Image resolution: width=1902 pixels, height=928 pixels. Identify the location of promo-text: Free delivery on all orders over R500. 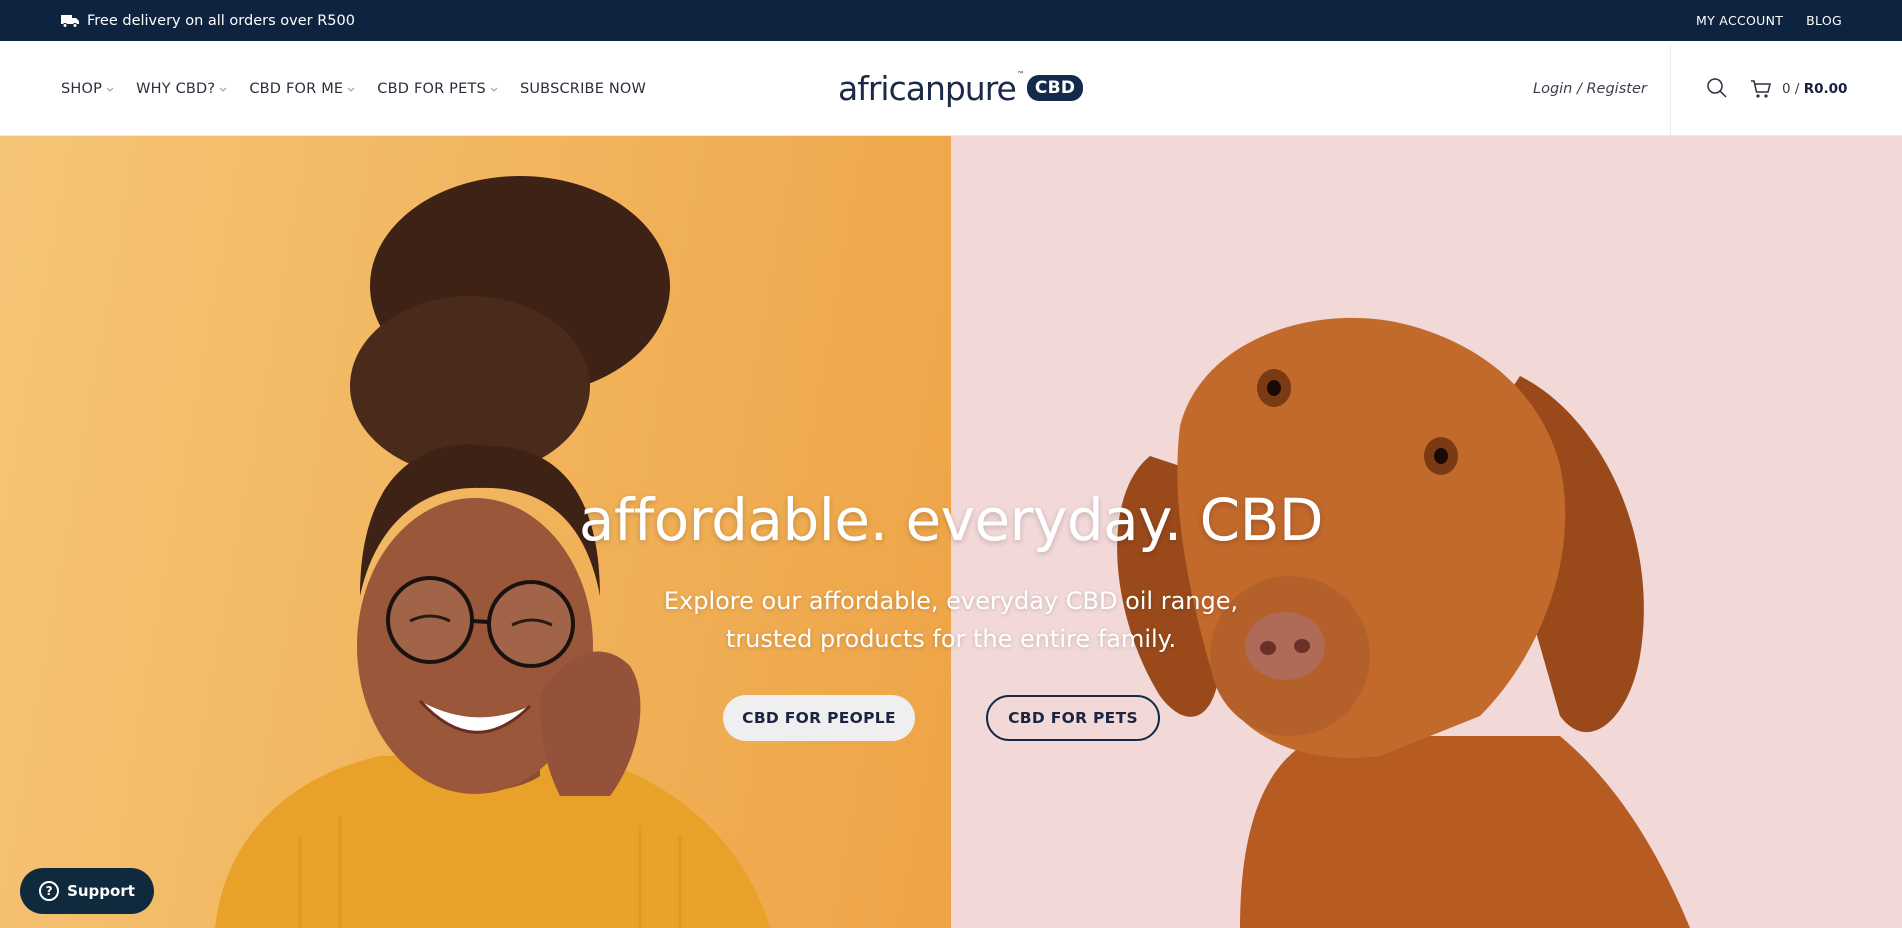
(221, 20).